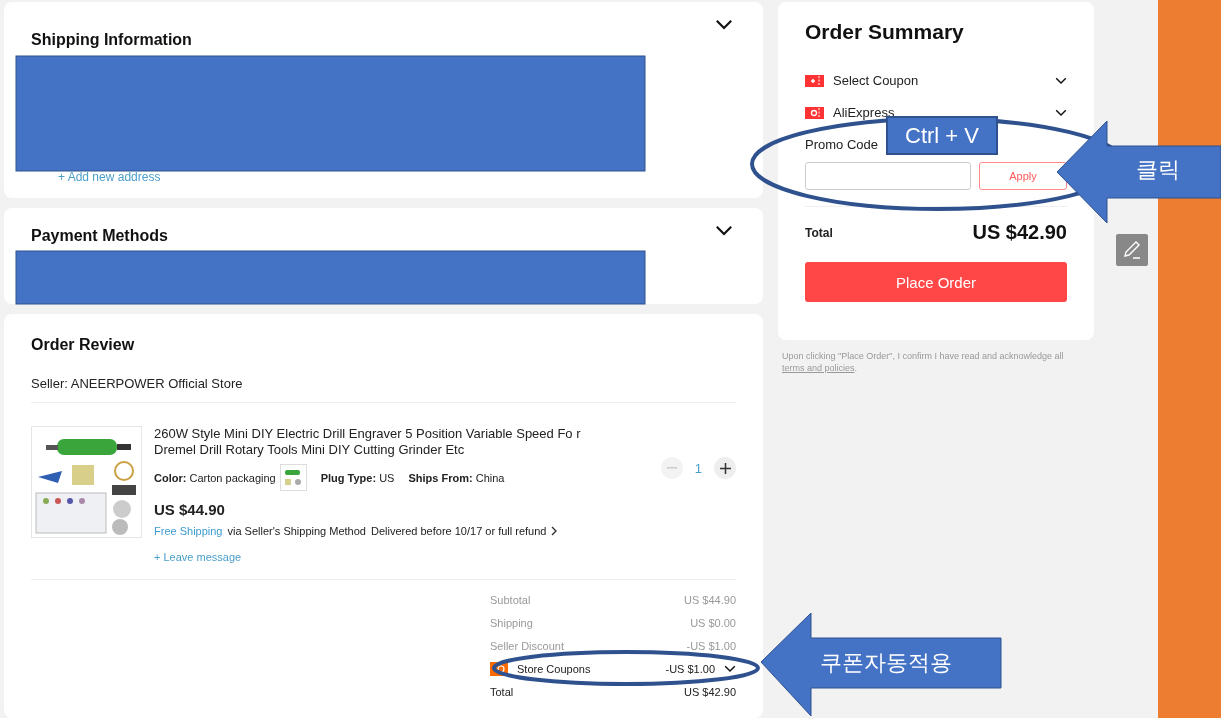  I want to click on coupon-selector: Select Coupon, so click(876, 80).